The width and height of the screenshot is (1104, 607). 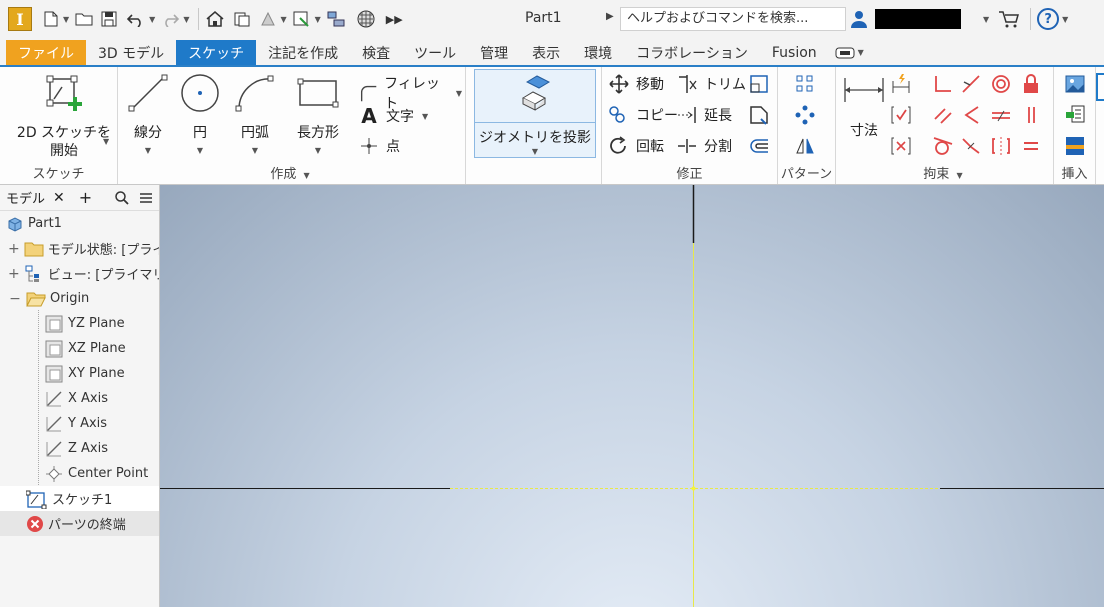 What do you see at coordinates (146, 198) in the screenshot?
I see `menu-icon` at bounding box center [146, 198].